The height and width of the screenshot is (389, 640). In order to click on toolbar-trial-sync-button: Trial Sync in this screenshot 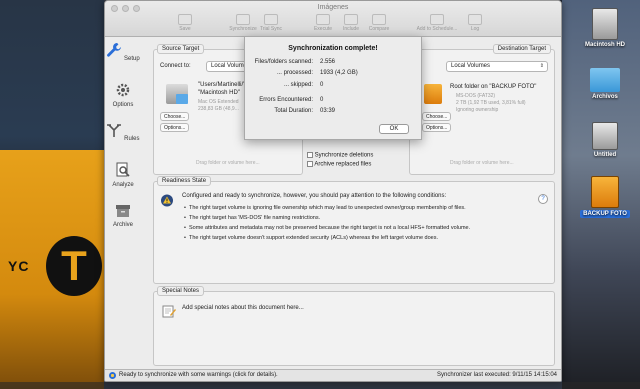, I will do `click(271, 23)`.